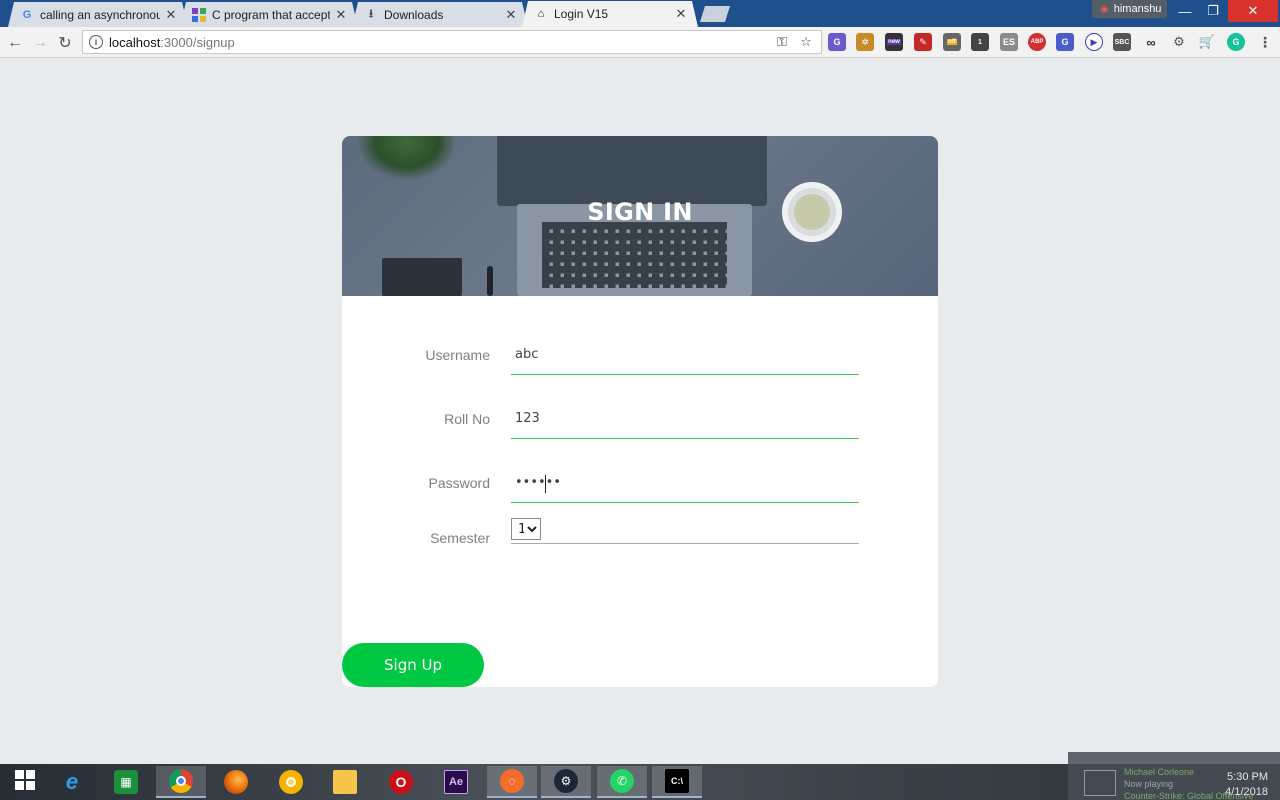 The height and width of the screenshot is (800, 1280). Describe the element at coordinates (40, 43) in the screenshot. I see `forward-button: →` at that location.